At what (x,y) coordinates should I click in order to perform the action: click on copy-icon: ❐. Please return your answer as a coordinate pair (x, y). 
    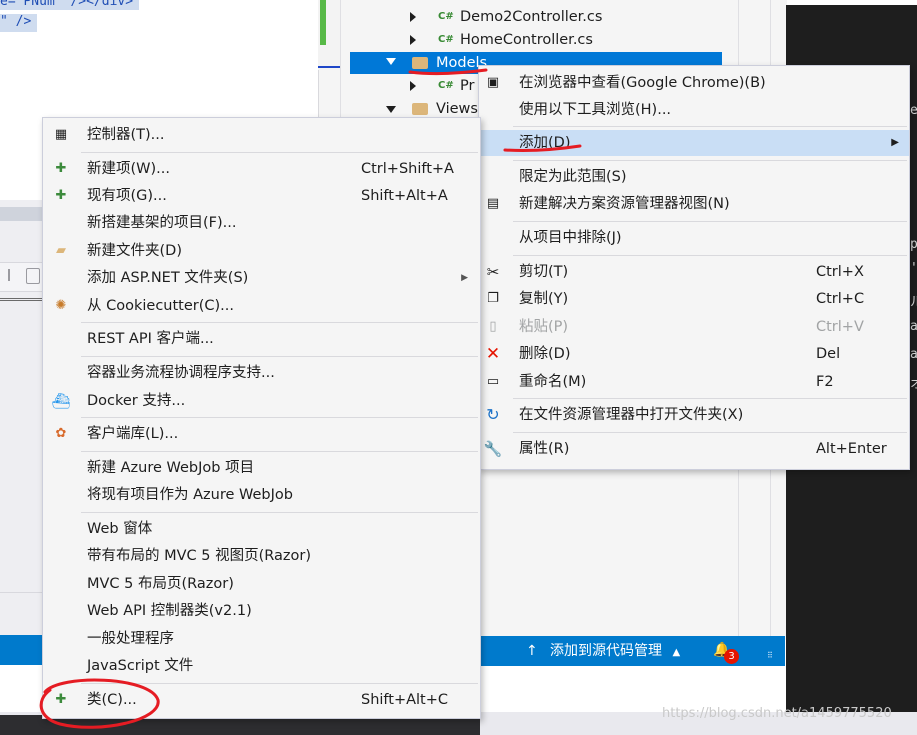
    Looking at the image, I should click on (493, 298).